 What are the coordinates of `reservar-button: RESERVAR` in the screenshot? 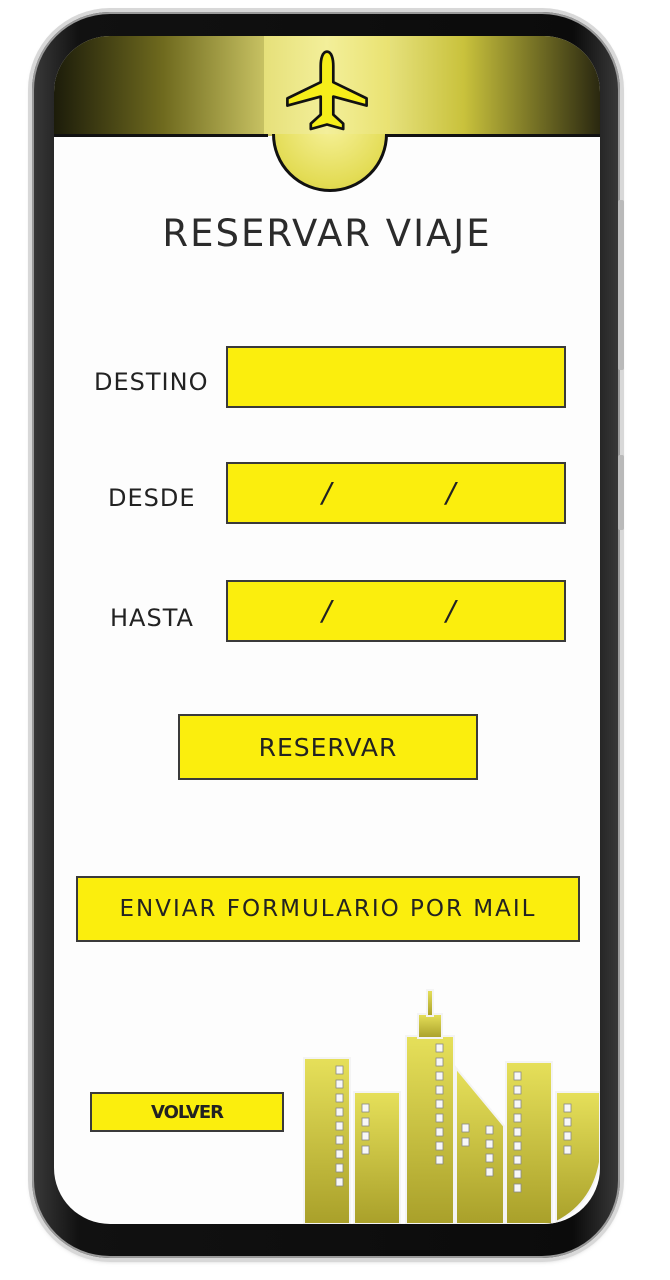 It's located at (328, 747).